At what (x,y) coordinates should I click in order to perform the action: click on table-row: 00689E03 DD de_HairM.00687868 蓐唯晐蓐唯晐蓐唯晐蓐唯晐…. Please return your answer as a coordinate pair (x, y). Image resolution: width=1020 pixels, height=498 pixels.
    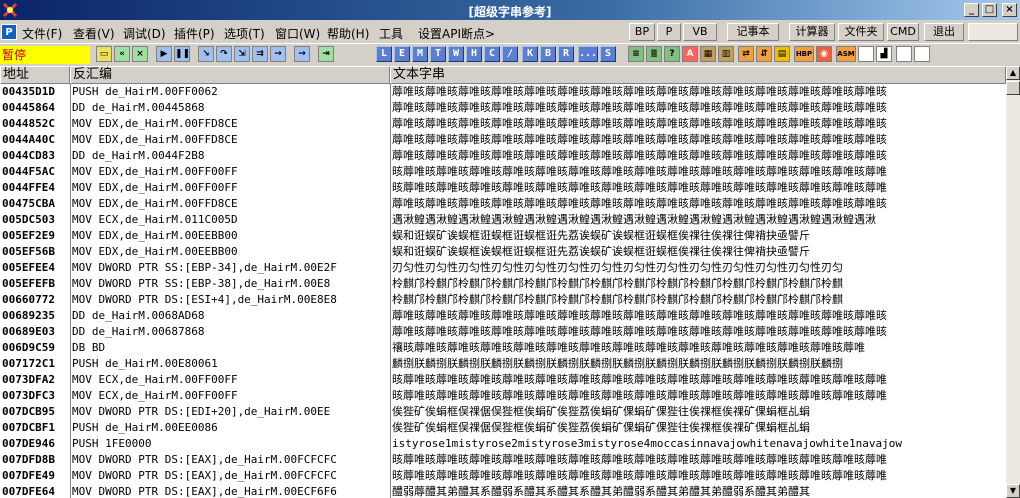
    Looking at the image, I should click on (503, 331).